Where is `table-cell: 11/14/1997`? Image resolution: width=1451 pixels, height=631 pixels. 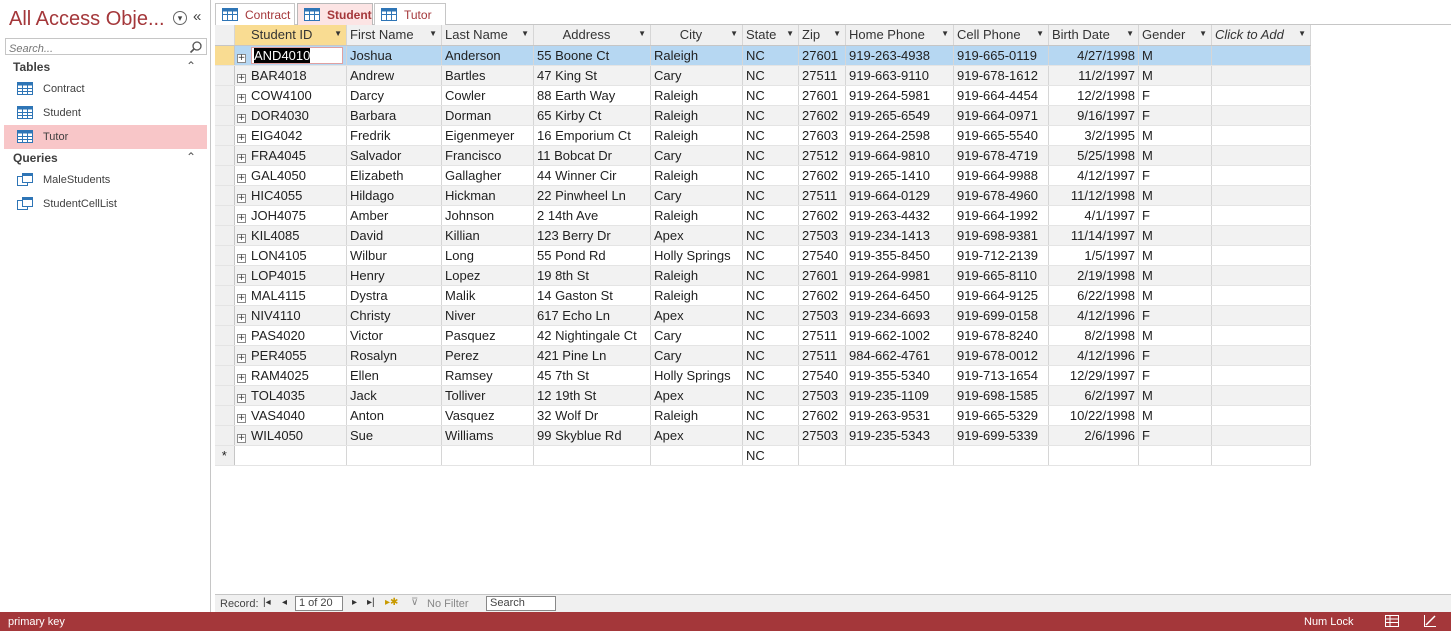
table-cell: 11/14/1997 is located at coordinates (1093, 235).